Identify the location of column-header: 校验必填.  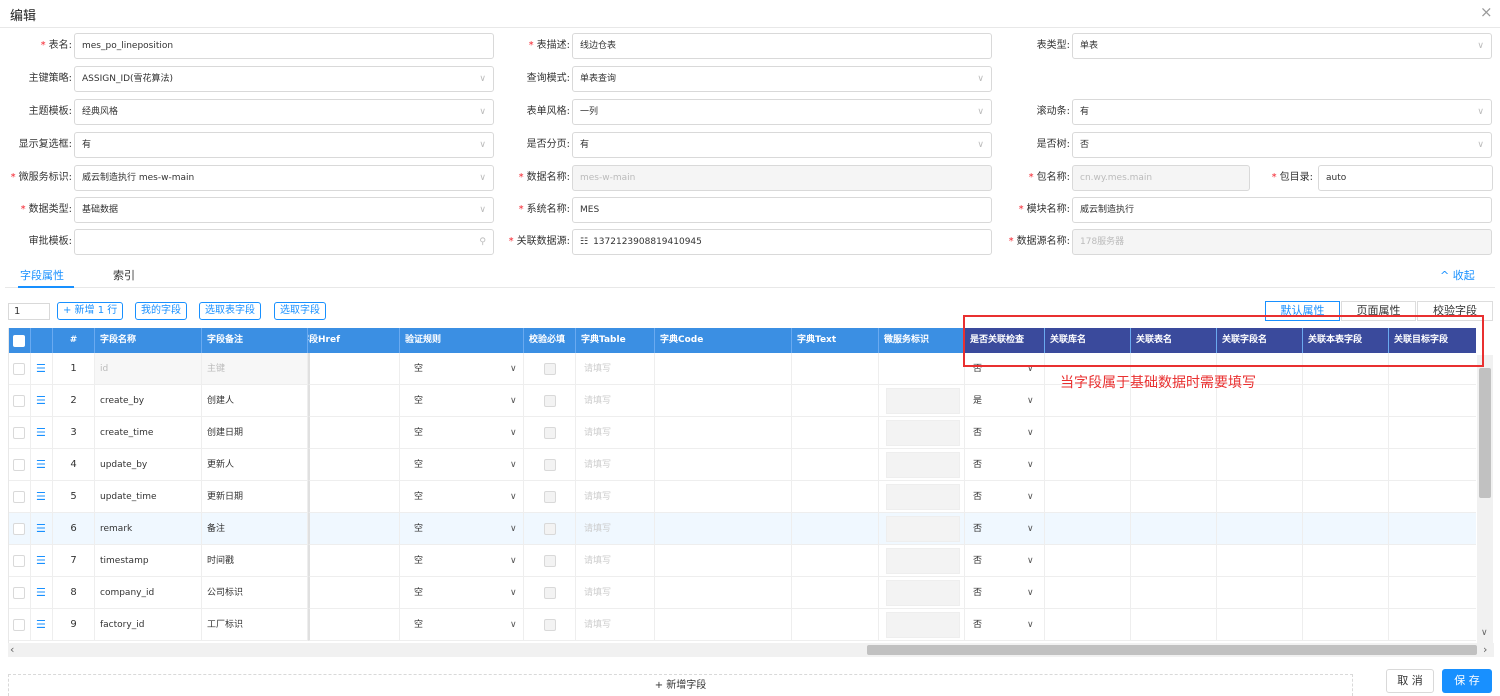
(550, 340).